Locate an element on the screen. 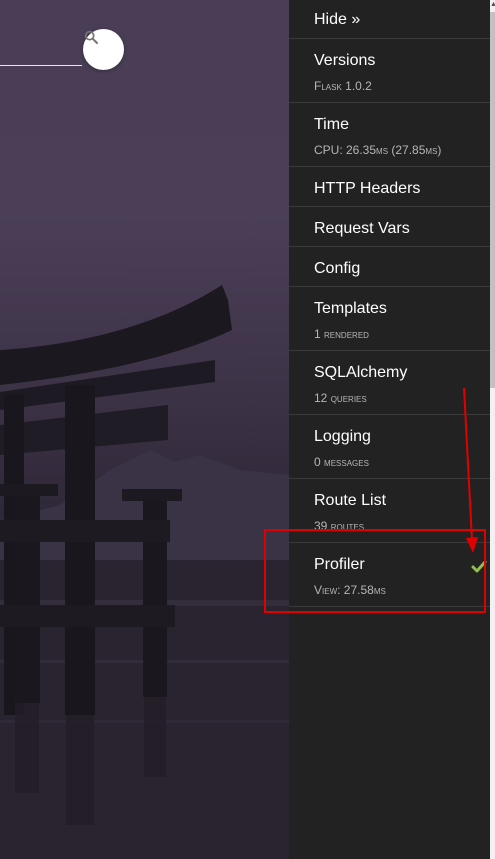  panel-profiler: Profiler View: 27.58ms is located at coordinates (389, 575).